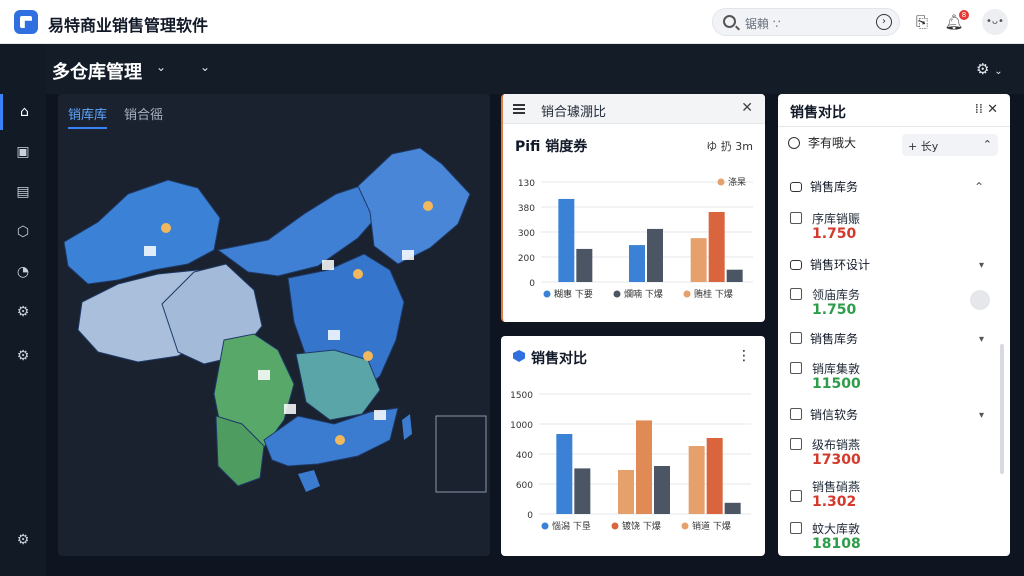  I want to click on item-name: 销售硝燕, so click(836, 487).